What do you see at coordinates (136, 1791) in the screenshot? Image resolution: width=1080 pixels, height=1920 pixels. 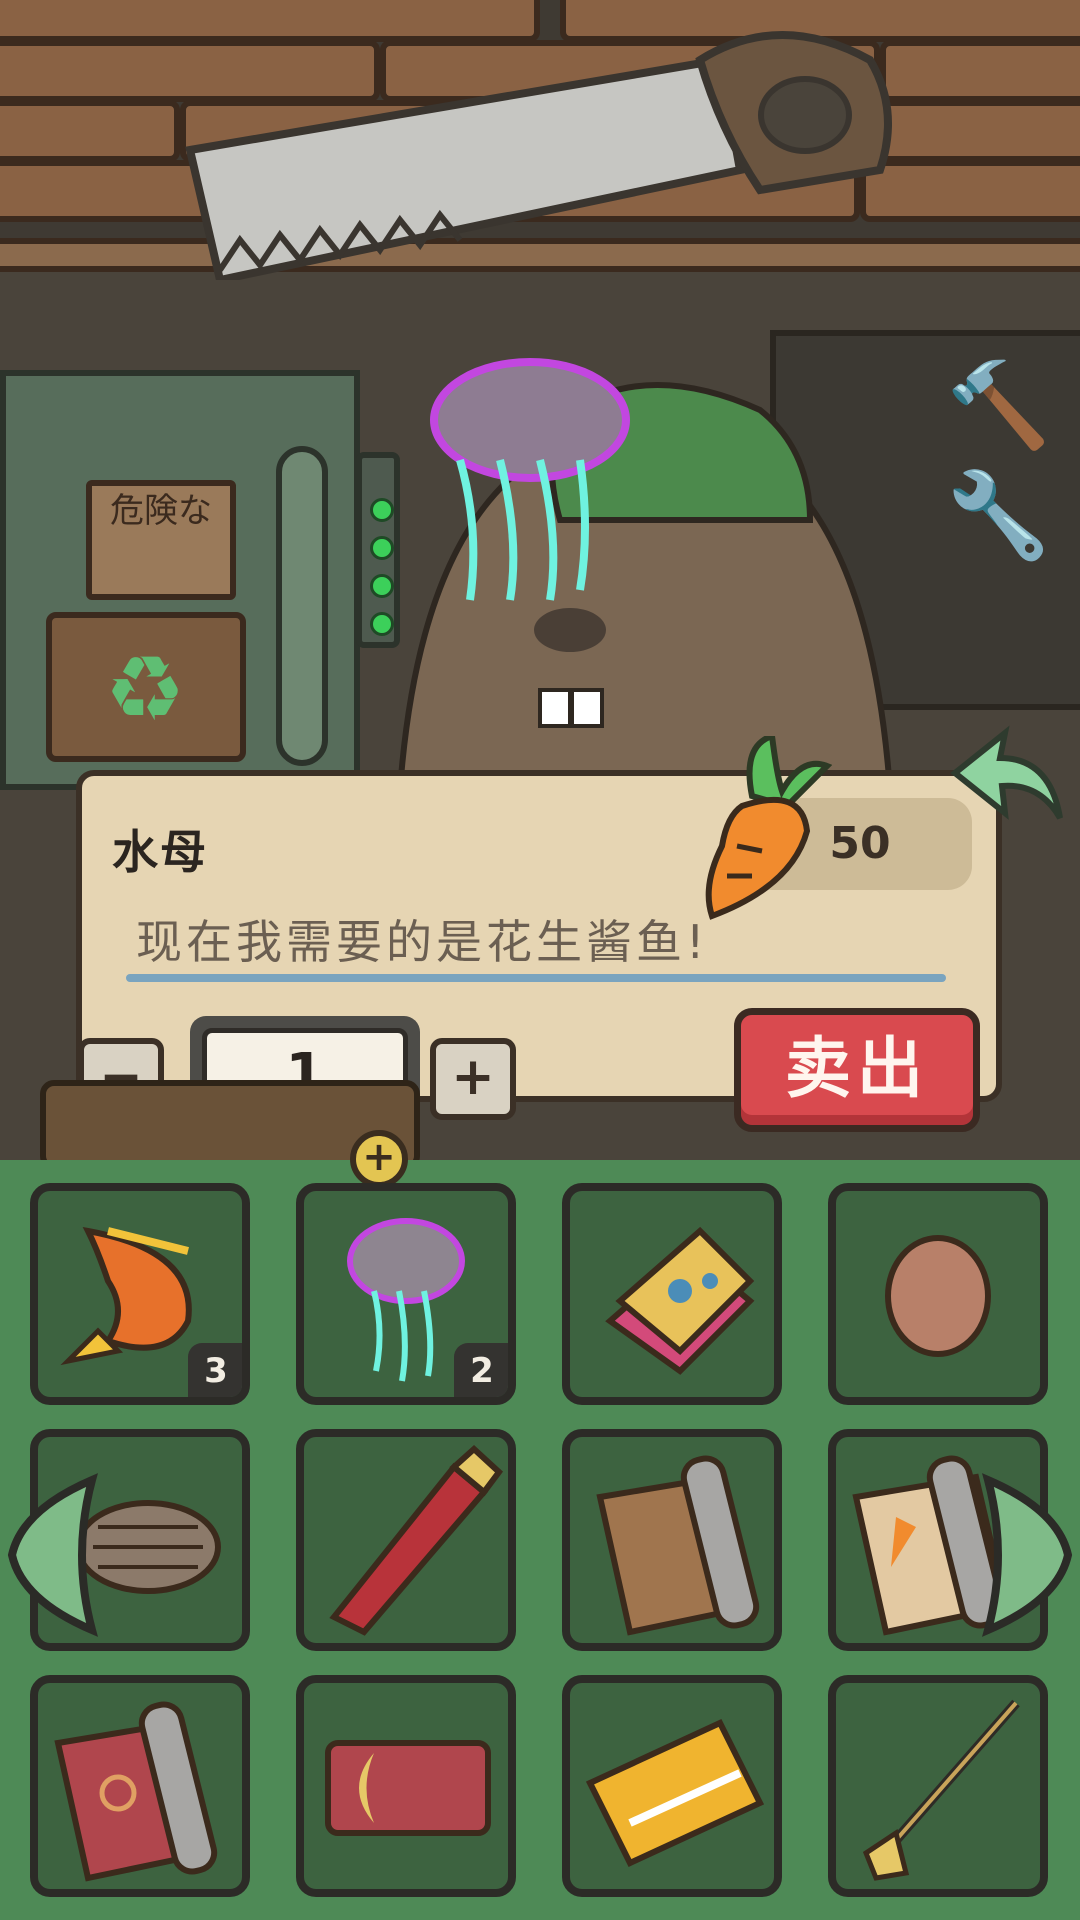 I see `red-scroll-icon` at bounding box center [136, 1791].